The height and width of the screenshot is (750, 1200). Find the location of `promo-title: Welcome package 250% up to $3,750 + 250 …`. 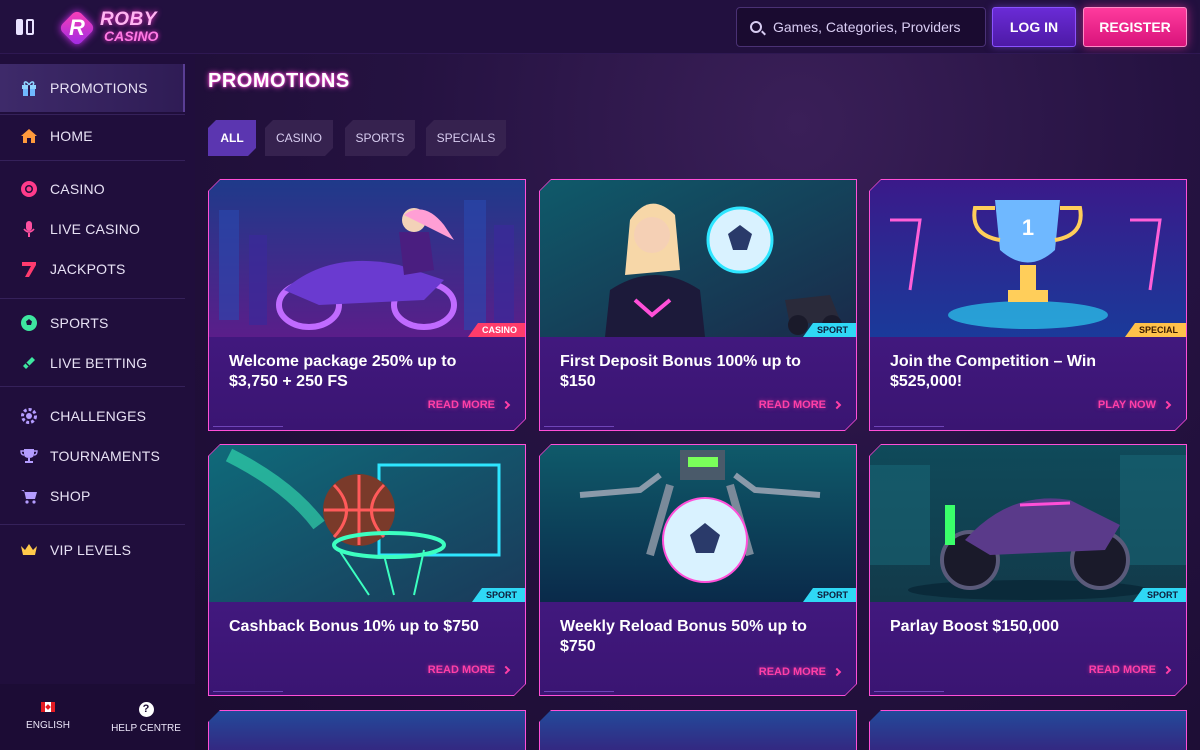

promo-title: Welcome package 250% up to $3,750 + 250 … is located at coordinates (343, 371).